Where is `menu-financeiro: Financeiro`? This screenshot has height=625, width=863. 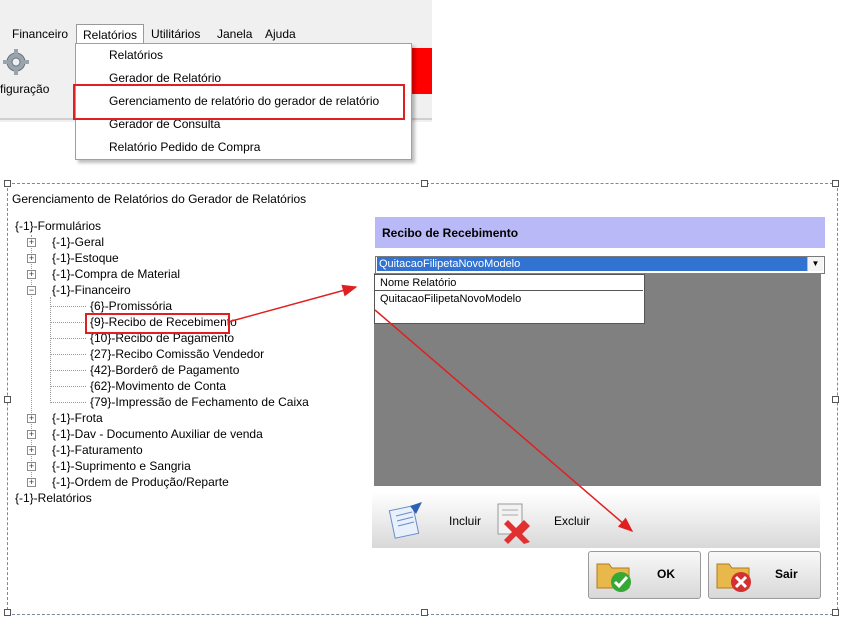 menu-financeiro: Financeiro is located at coordinates (40, 34).